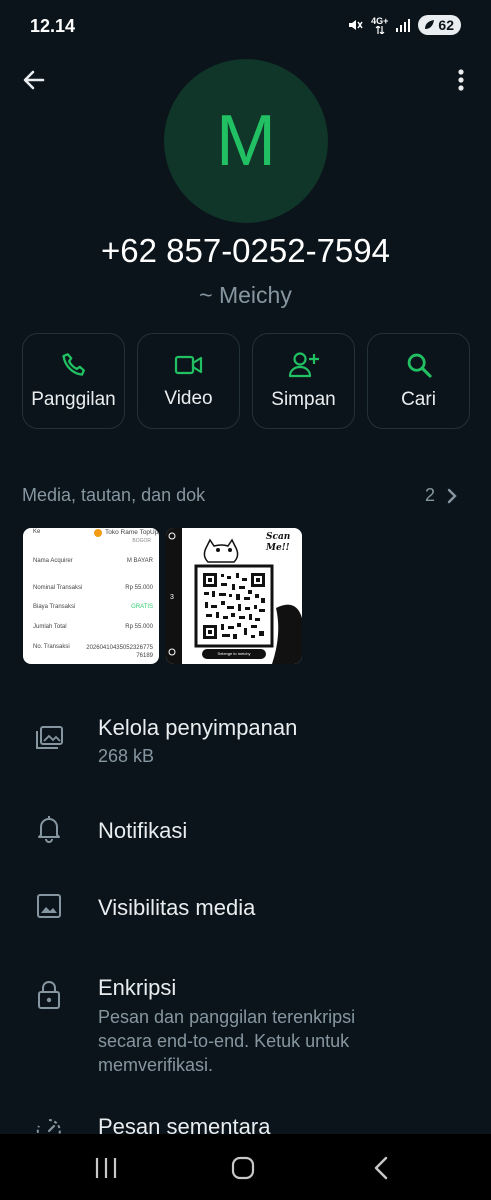  Describe the element at coordinates (380, 20) in the screenshot. I see `network-label: 4G+` at that location.